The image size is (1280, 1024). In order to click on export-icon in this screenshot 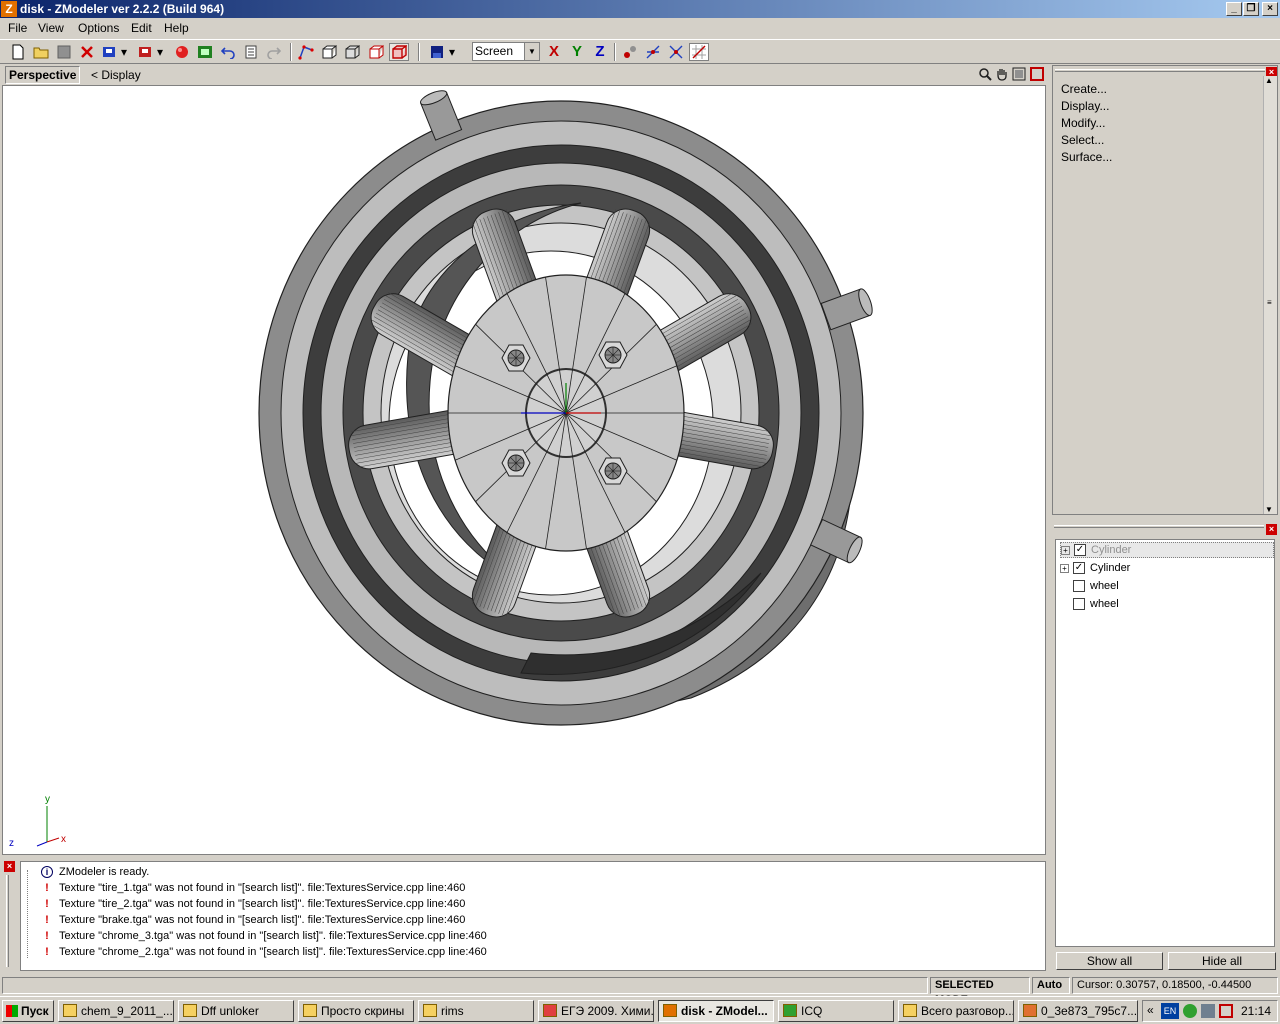, I will do `click(146, 52)`.